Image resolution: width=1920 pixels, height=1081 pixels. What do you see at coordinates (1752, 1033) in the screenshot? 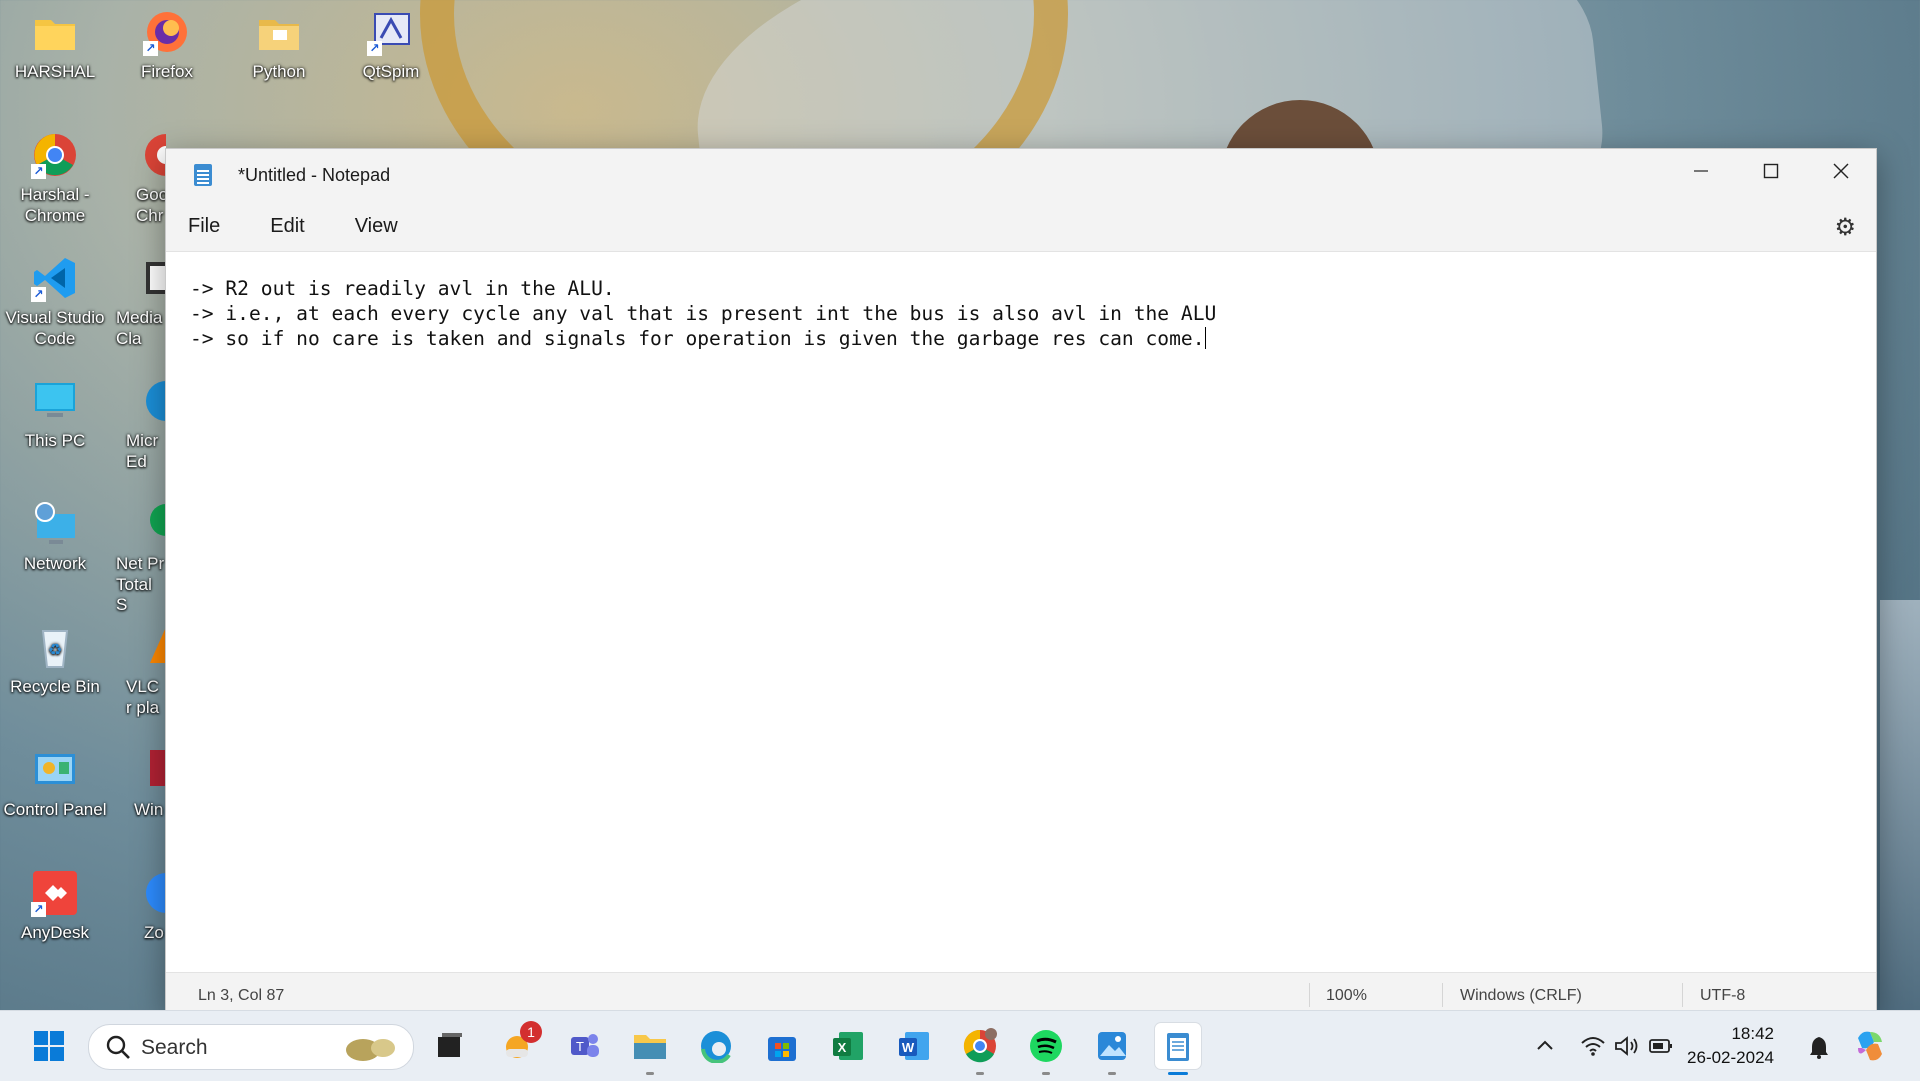
I see `clock-time: 18:42` at bounding box center [1752, 1033].